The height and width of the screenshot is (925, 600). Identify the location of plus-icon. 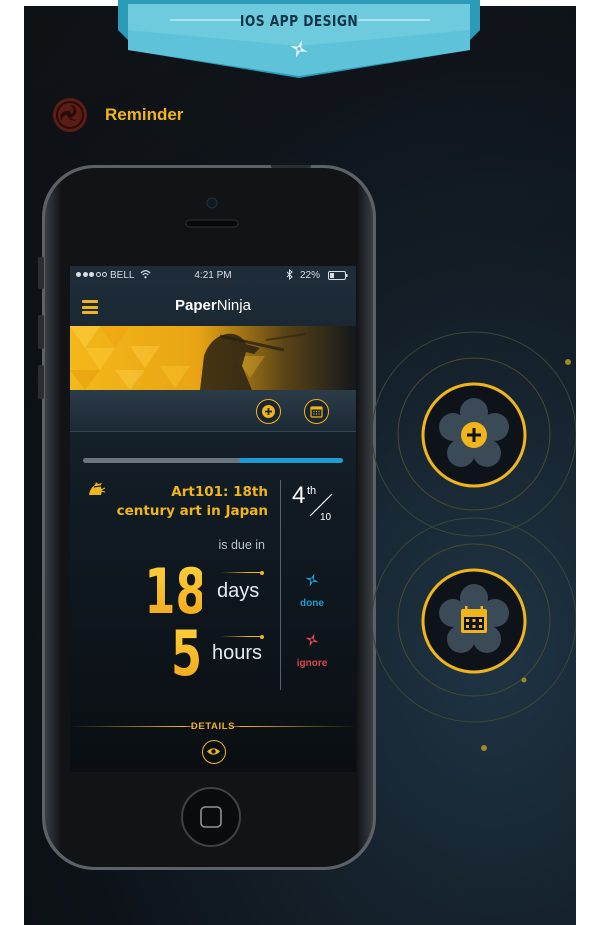
(268, 411).